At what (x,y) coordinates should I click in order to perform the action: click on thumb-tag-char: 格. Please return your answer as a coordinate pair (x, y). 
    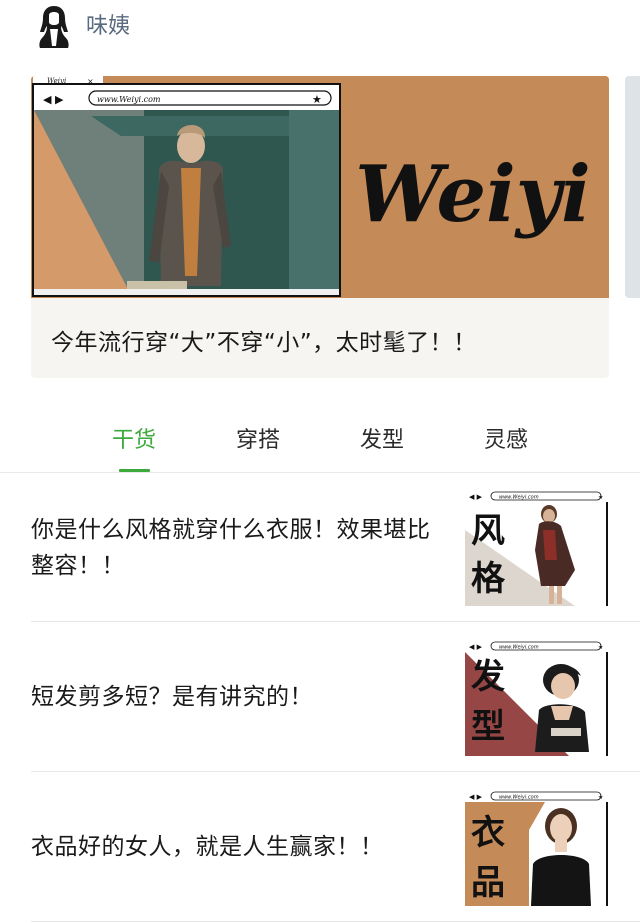
    Looking at the image, I should click on (488, 579).